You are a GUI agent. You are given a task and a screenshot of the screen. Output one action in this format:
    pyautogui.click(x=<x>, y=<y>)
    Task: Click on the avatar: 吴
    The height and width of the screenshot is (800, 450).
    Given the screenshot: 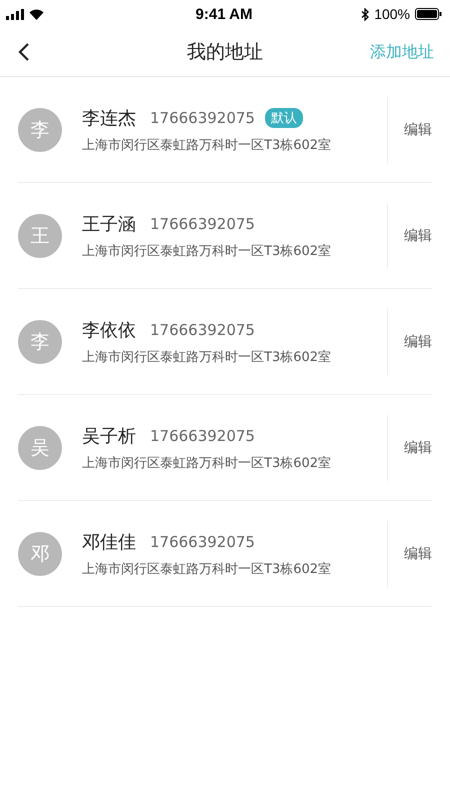 What is the action you would take?
    pyautogui.click(x=40, y=448)
    